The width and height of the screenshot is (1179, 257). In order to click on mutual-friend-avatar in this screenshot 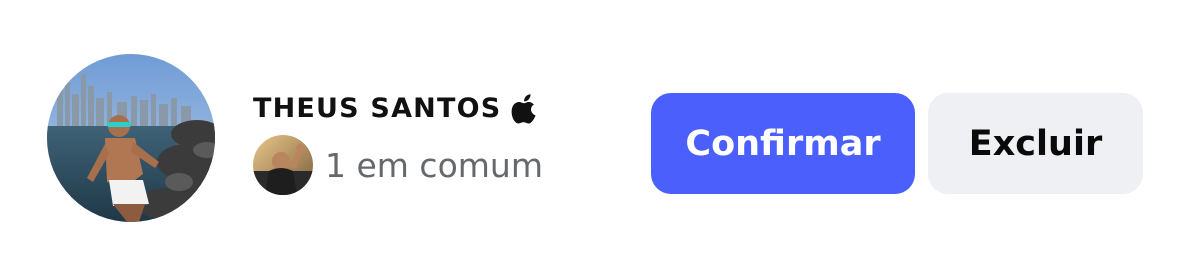, I will do `click(283, 165)`.